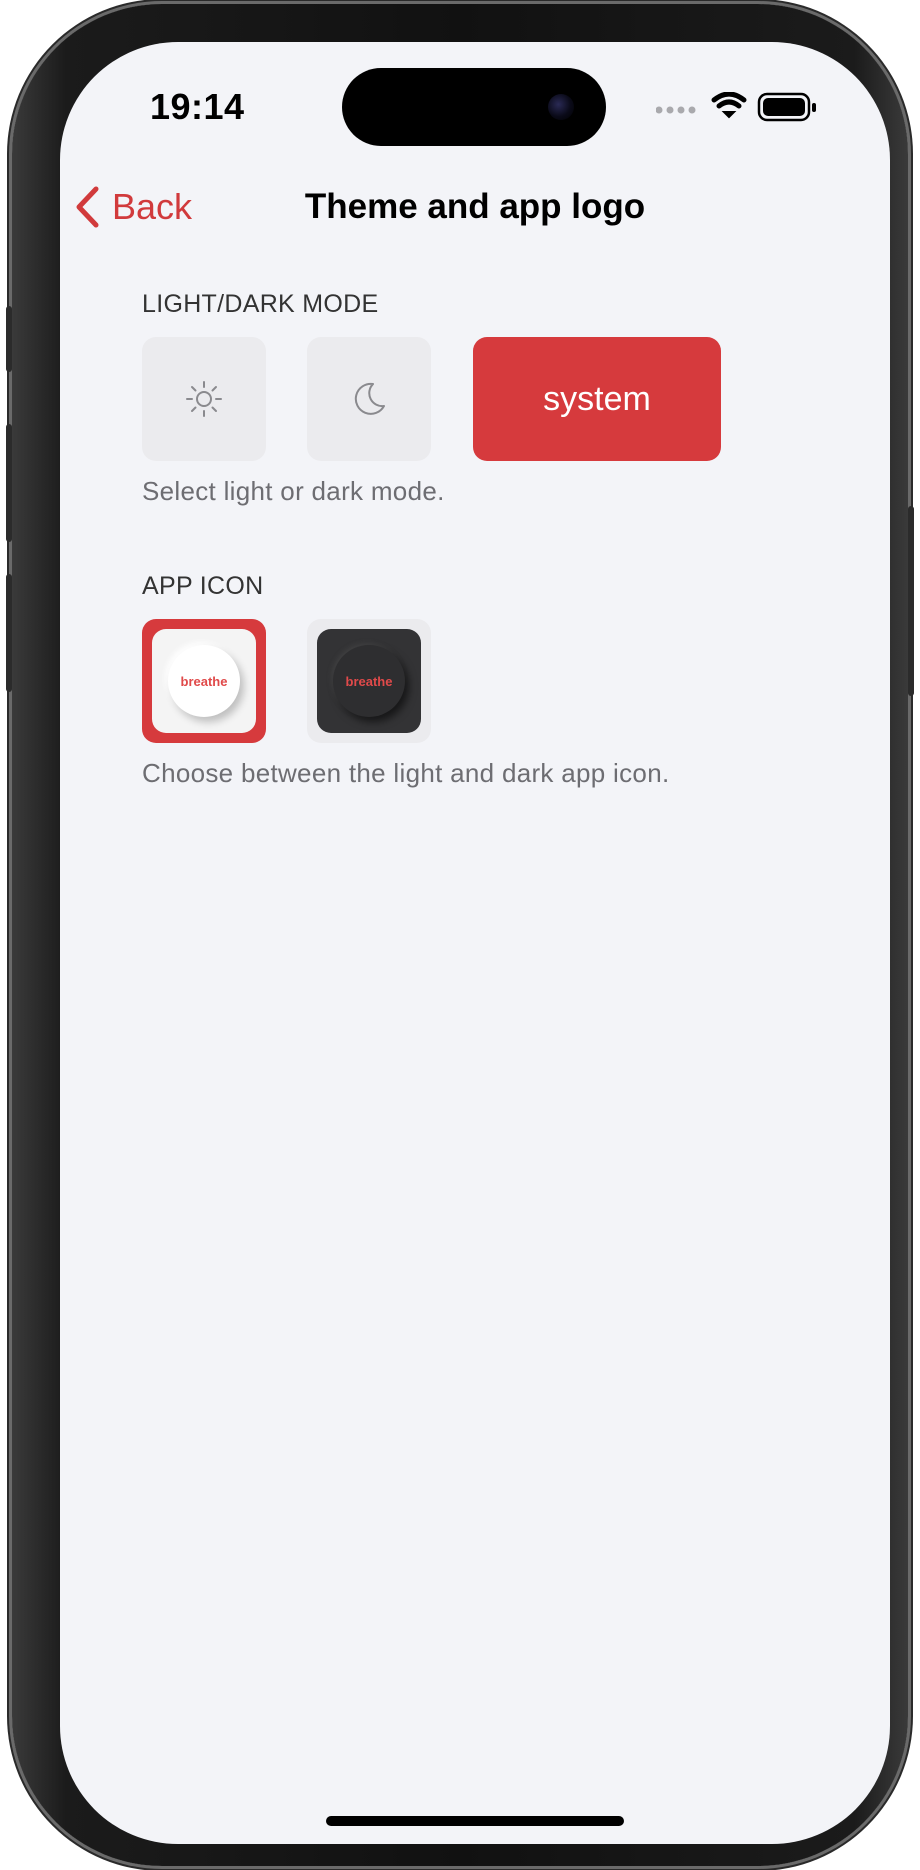 The image size is (920, 1870). I want to click on page-title: Theme and app logo, so click(475, 206).